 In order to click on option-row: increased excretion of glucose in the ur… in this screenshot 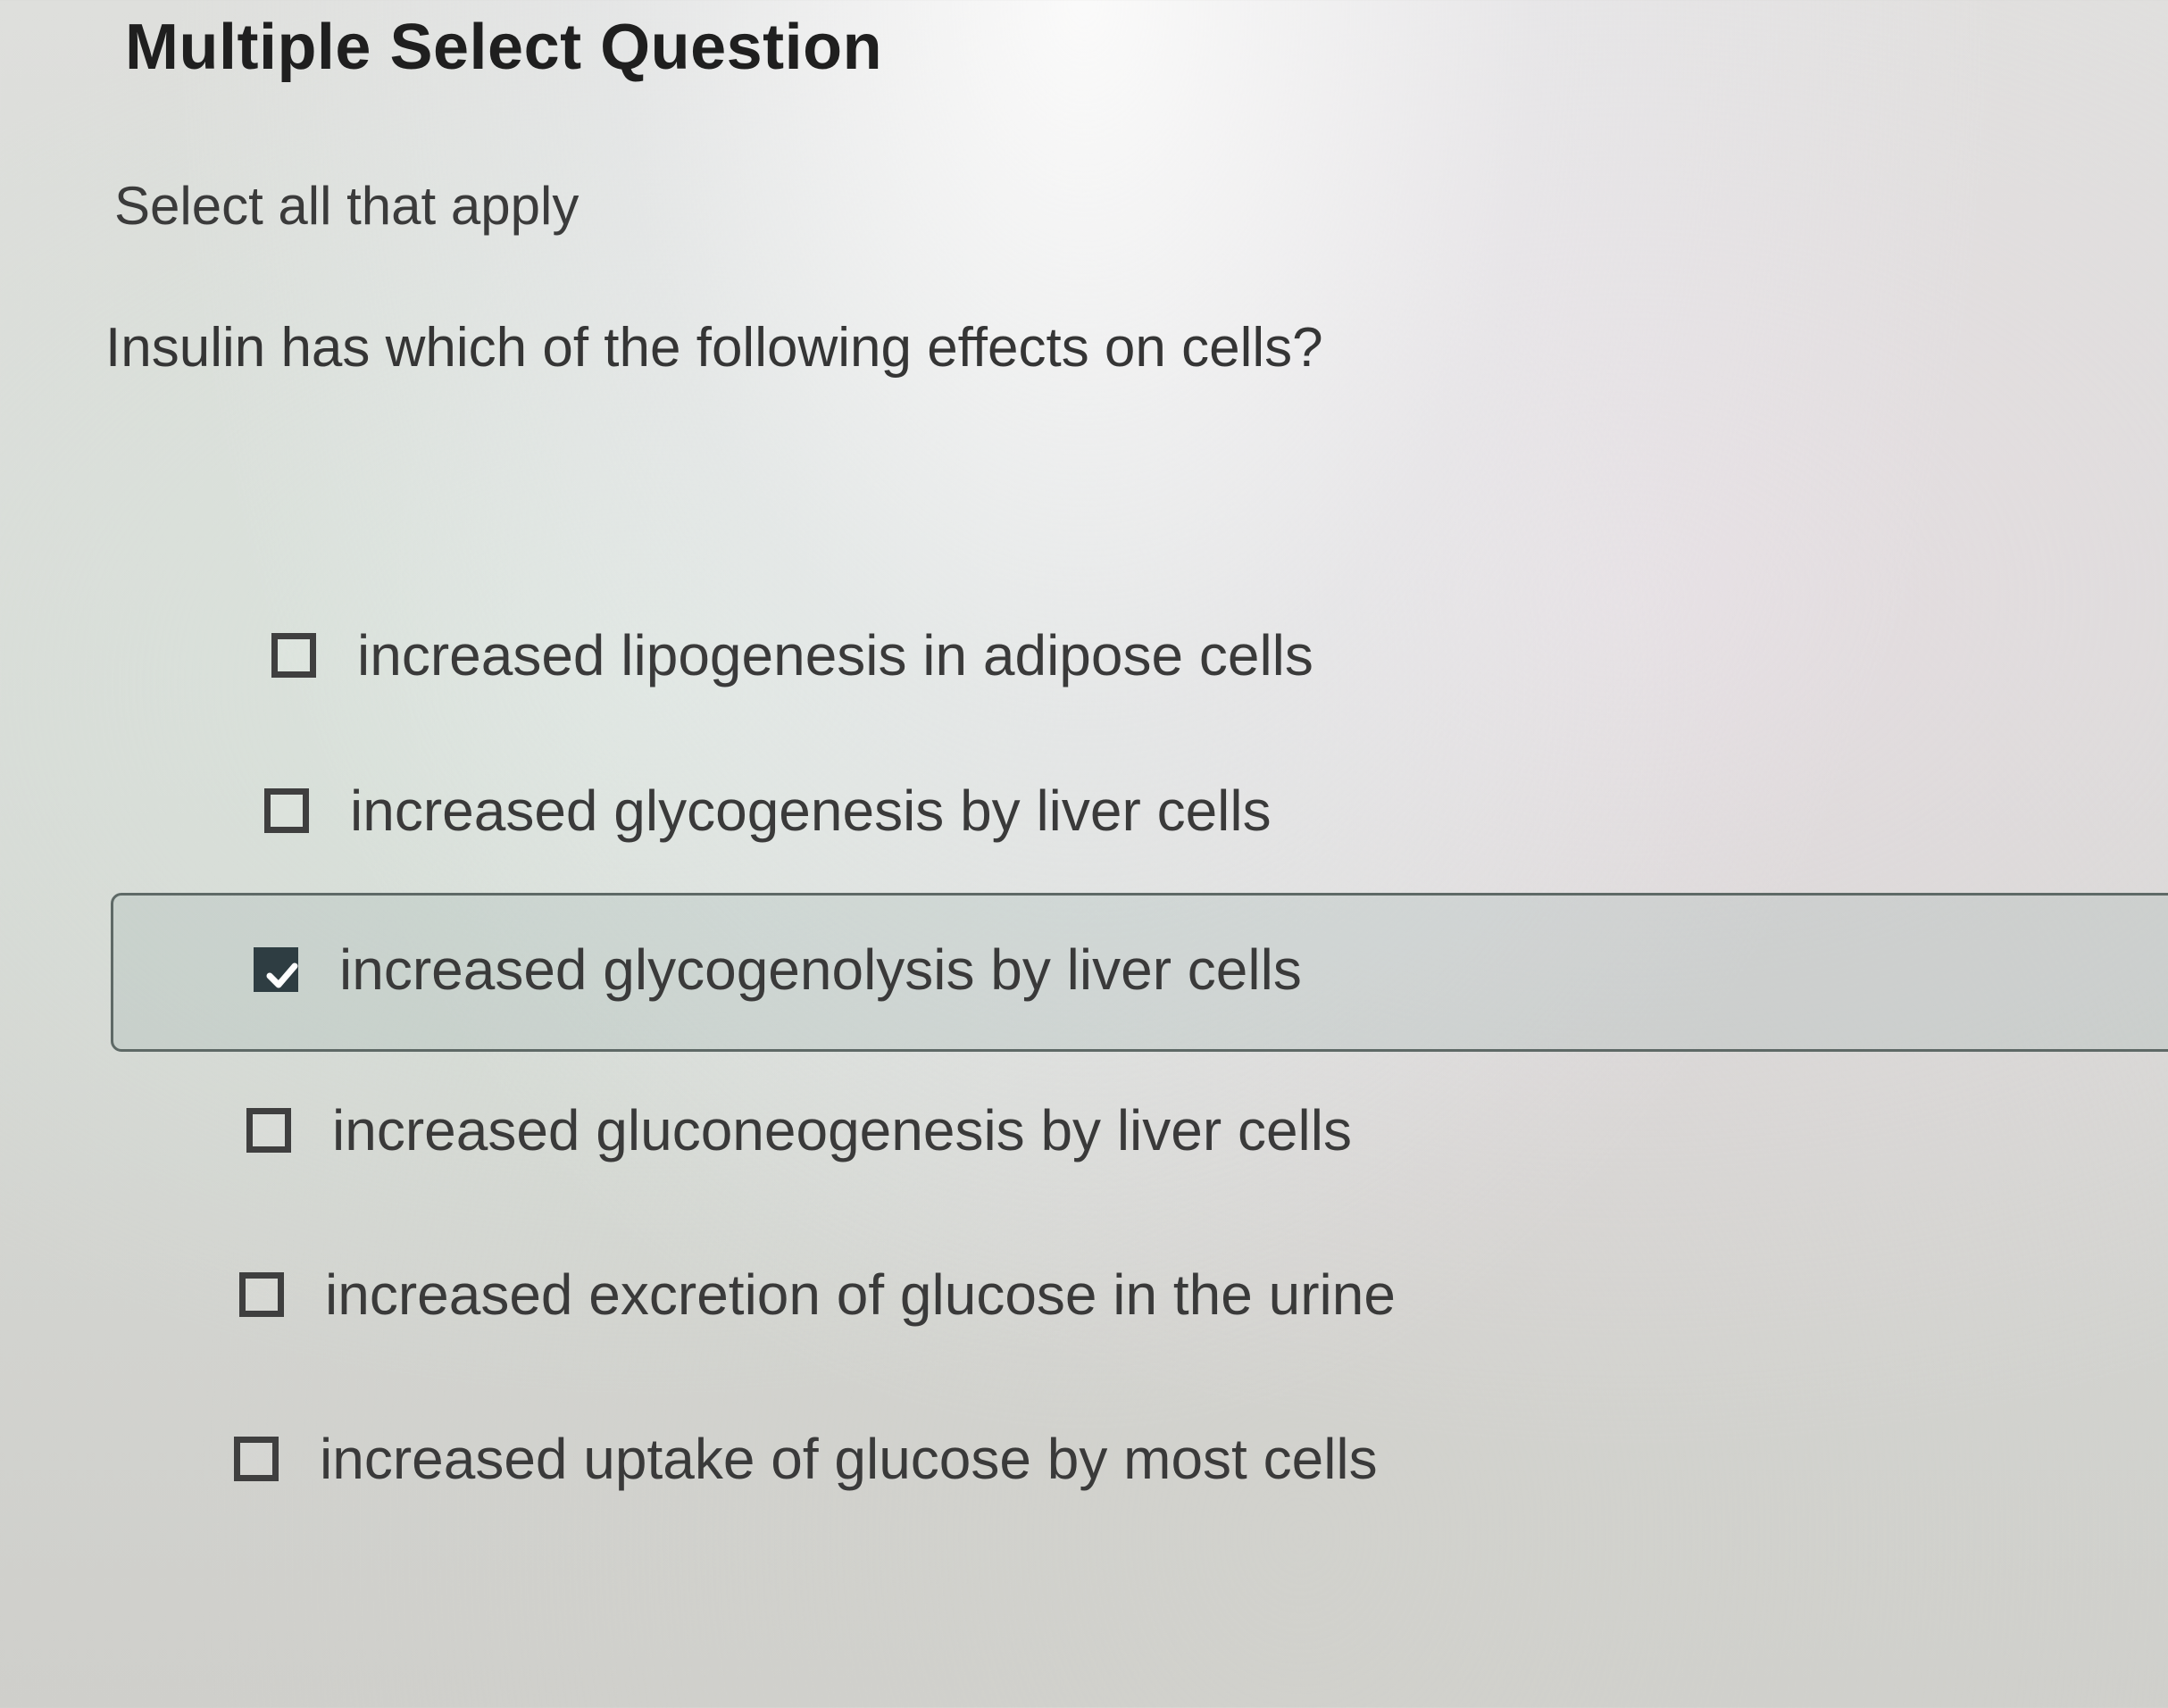, I will do `click(818, 1294)`.